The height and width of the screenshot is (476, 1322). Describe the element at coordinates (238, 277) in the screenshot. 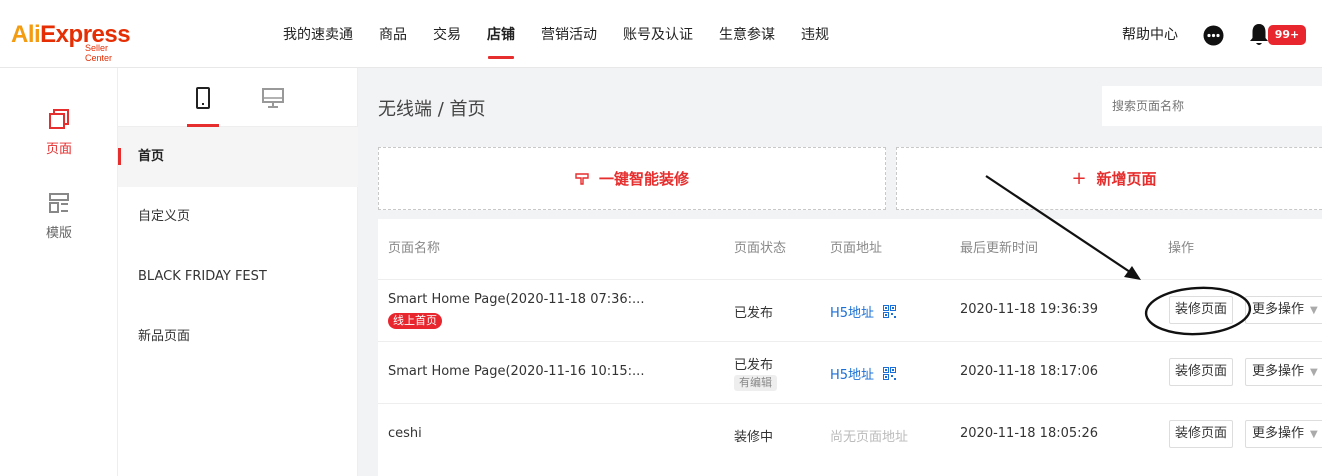

I see `page-item-black-friday: BLACK FRIDAY FEST` at that location.